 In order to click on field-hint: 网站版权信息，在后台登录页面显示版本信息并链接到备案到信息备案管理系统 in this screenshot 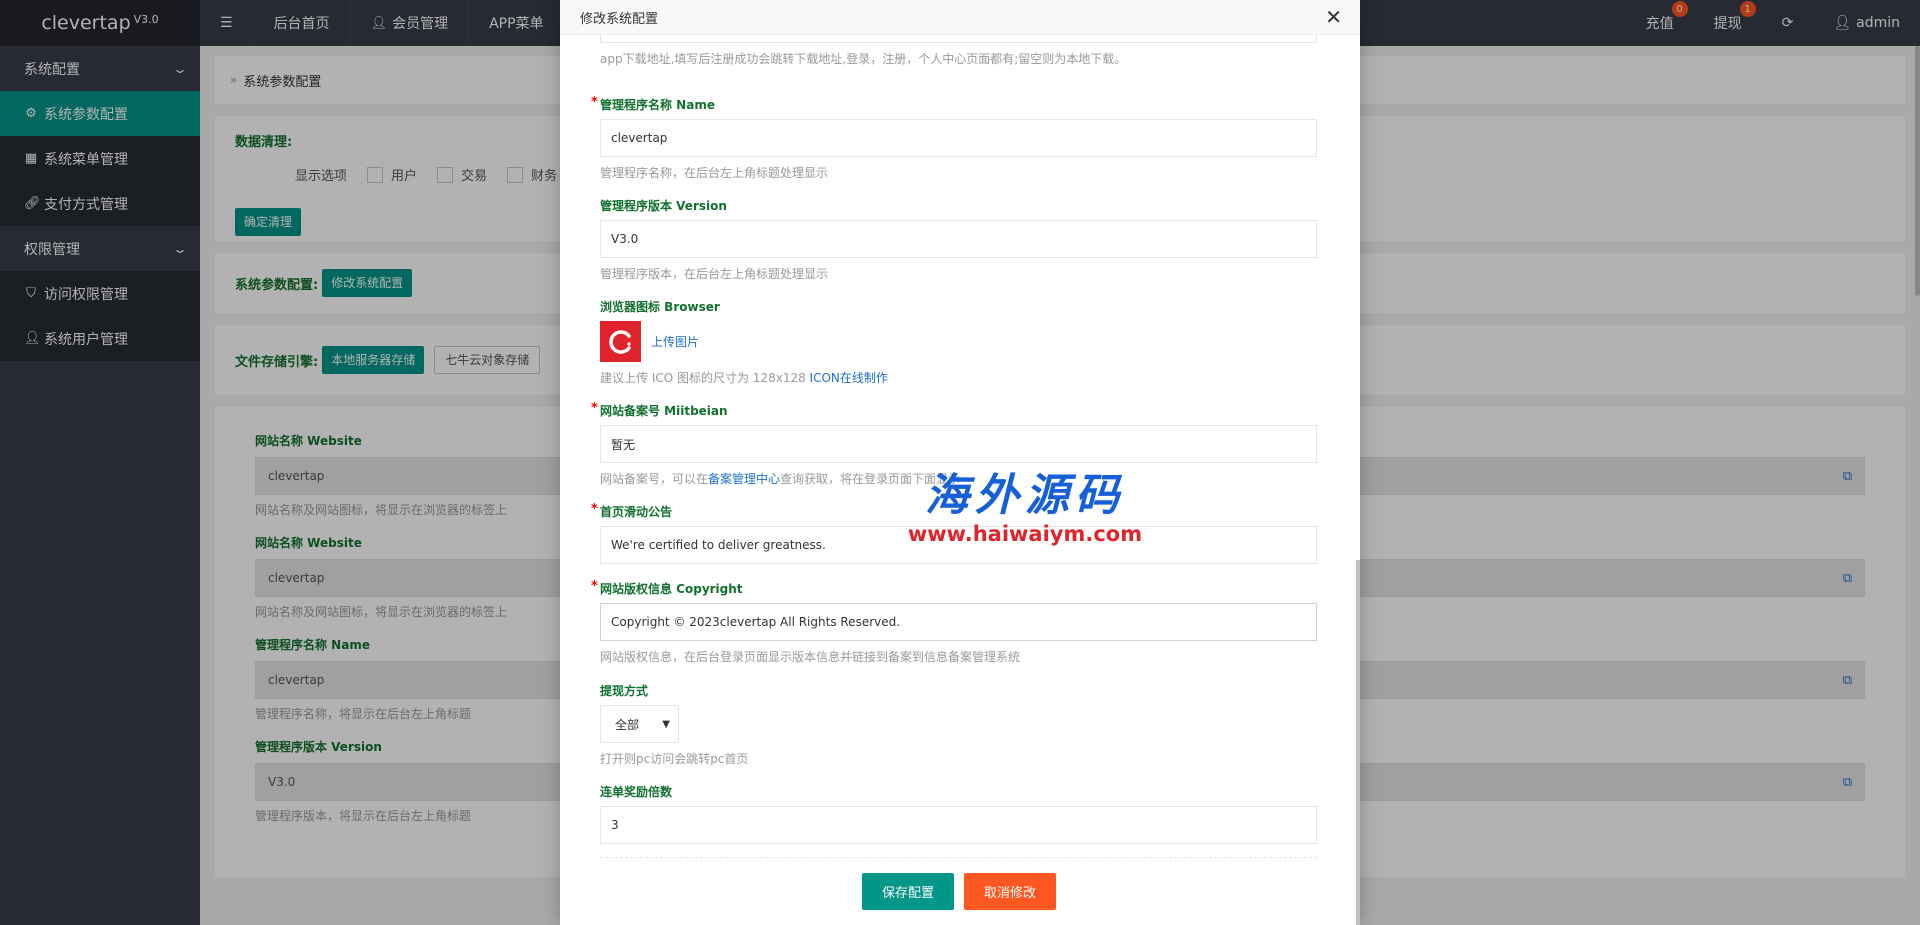, I will do `click(810, 657)`.